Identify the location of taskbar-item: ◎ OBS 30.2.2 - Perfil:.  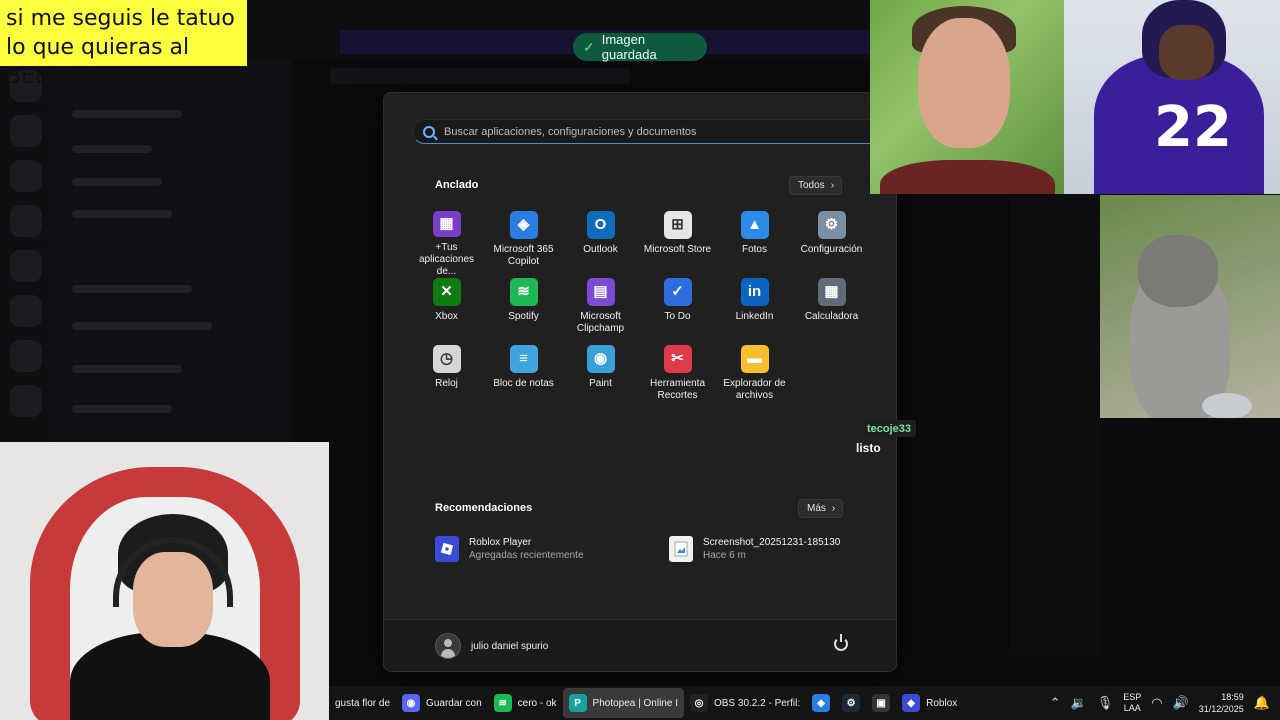
(745, 703).